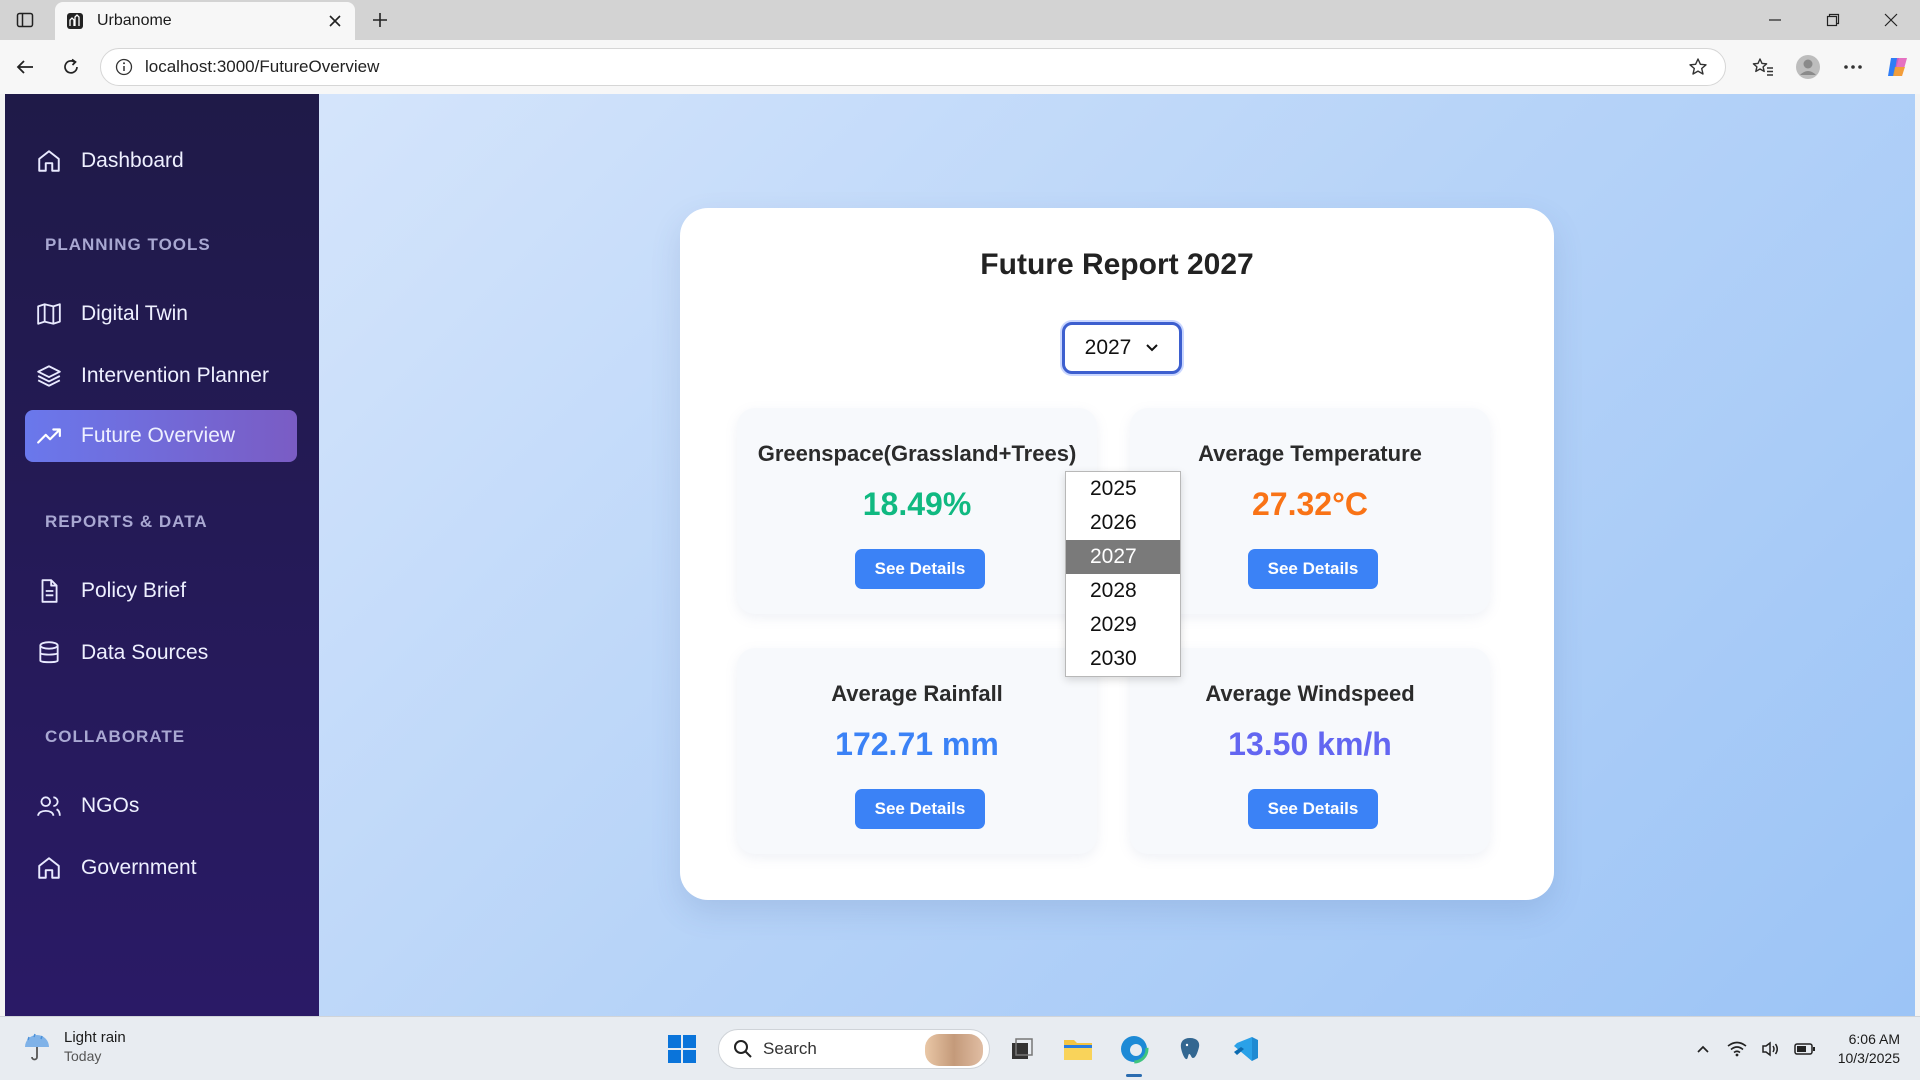 The height and width of the screenshot is (1080, 1920). Describe the element at coordinates (790, 1048) in the screenshot. I see `search-placeholder: Search` at that location.